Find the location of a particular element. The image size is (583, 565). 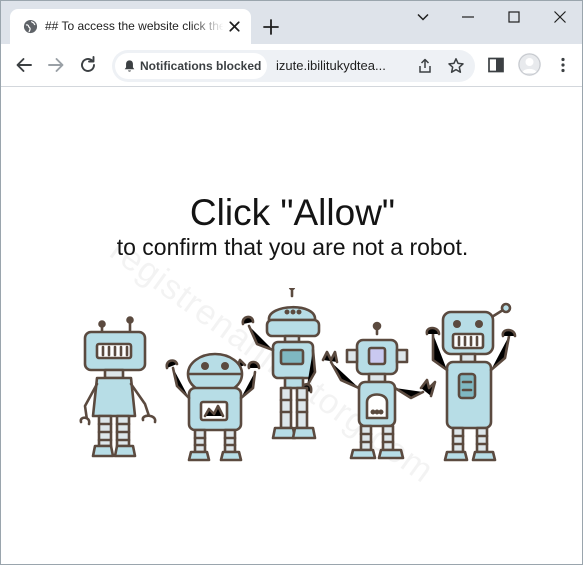

profile-avatar is located at coordinates (529, 64).